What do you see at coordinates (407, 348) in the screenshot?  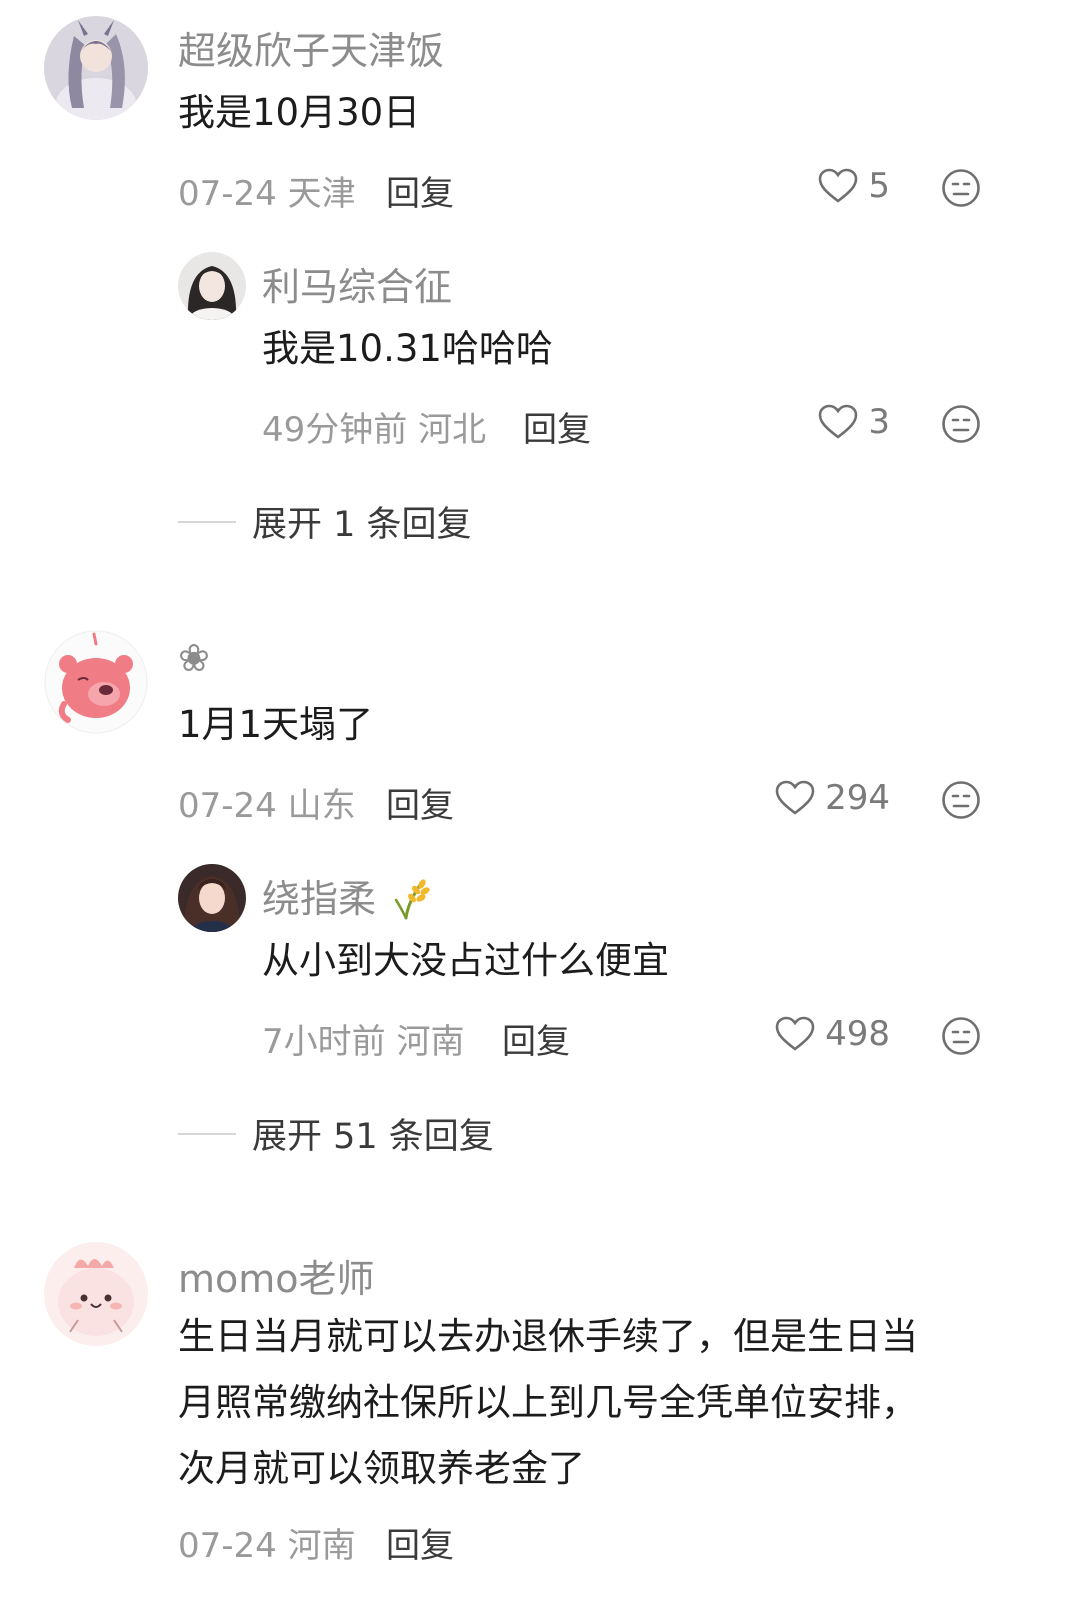 I see `reply-text: 我是10.31哈哈哈` at bounding box center [407, 348].